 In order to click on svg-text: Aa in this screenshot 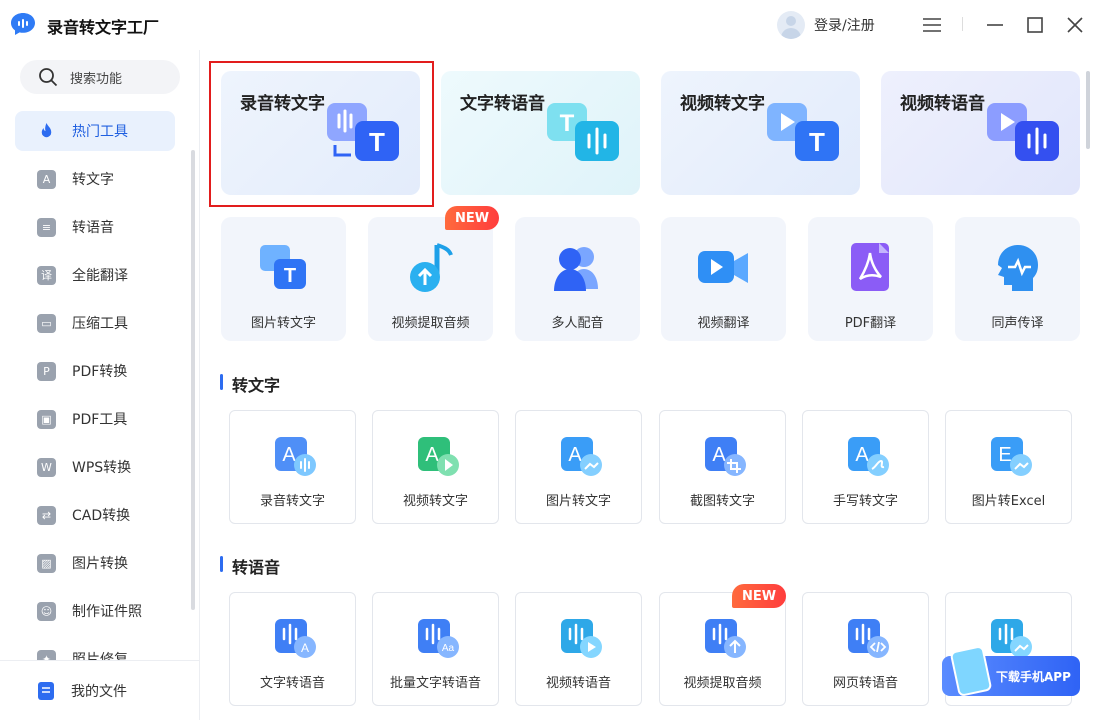, I will do `click(448, 648)`.